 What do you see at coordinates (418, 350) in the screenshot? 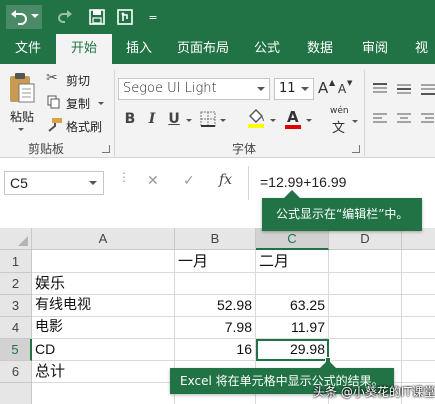
I see `cell-e5` at bounding box center [418, 350].